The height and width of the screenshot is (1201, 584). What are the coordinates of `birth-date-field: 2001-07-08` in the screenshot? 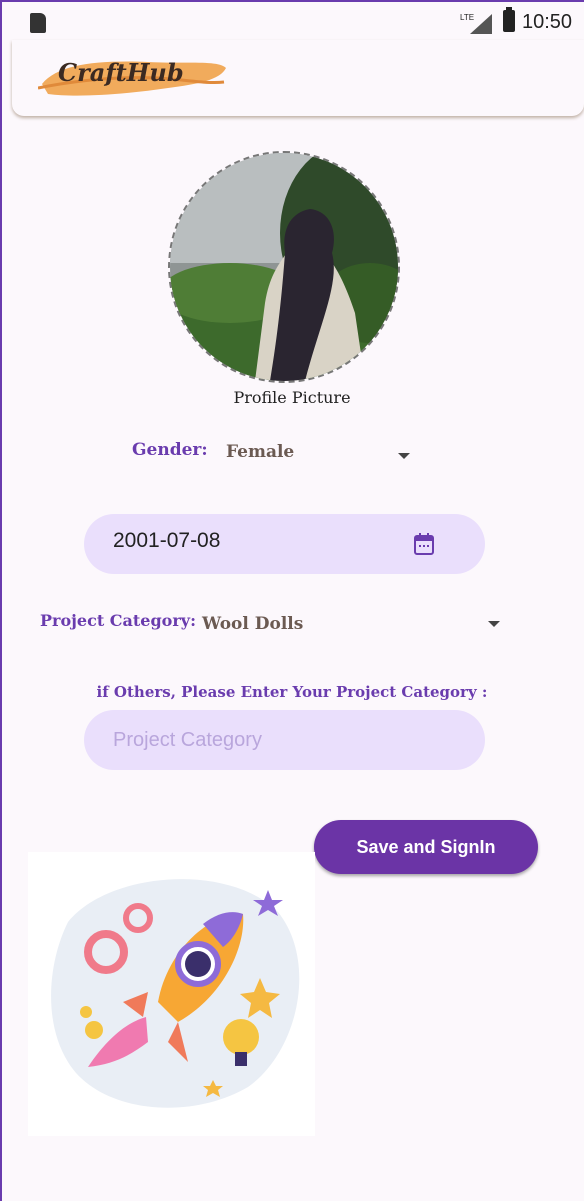 It's located at (284, 544).